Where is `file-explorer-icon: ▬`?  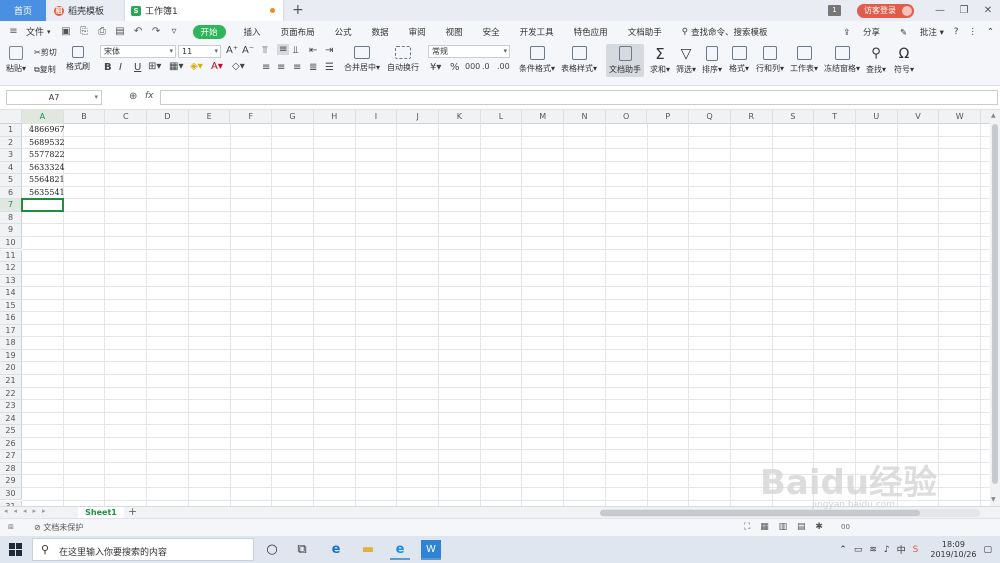
file-explorer-icon: ▬ is located at coordinates (368, 550).